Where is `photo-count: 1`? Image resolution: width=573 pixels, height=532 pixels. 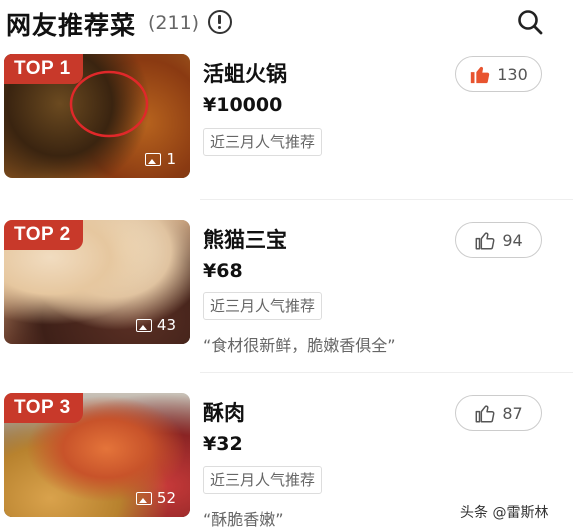
photo-count: 1 is located at coordinates (160, 159).